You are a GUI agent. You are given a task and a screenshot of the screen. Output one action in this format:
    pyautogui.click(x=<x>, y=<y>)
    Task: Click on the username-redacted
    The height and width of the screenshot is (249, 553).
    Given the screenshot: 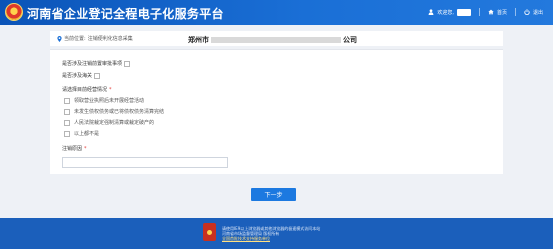 What is the action you would take?
    pyautogui.click(x=463, y=12)
    